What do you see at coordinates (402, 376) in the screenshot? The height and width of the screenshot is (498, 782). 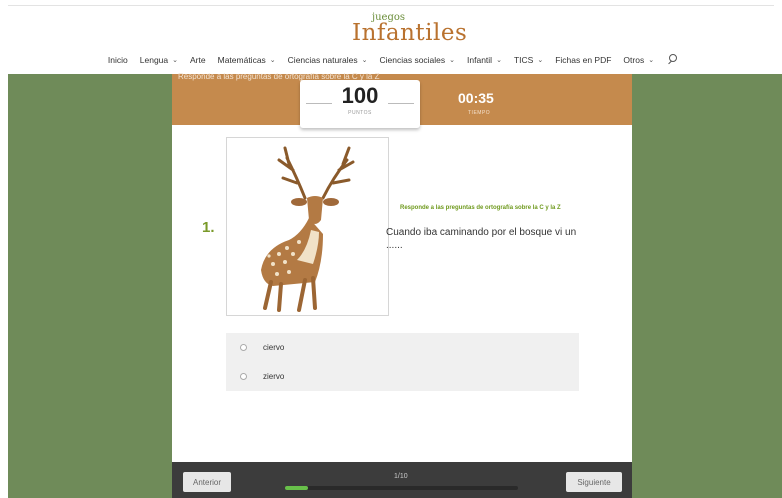 I see `option-2: ziervo` at bounding box center [402, 376].